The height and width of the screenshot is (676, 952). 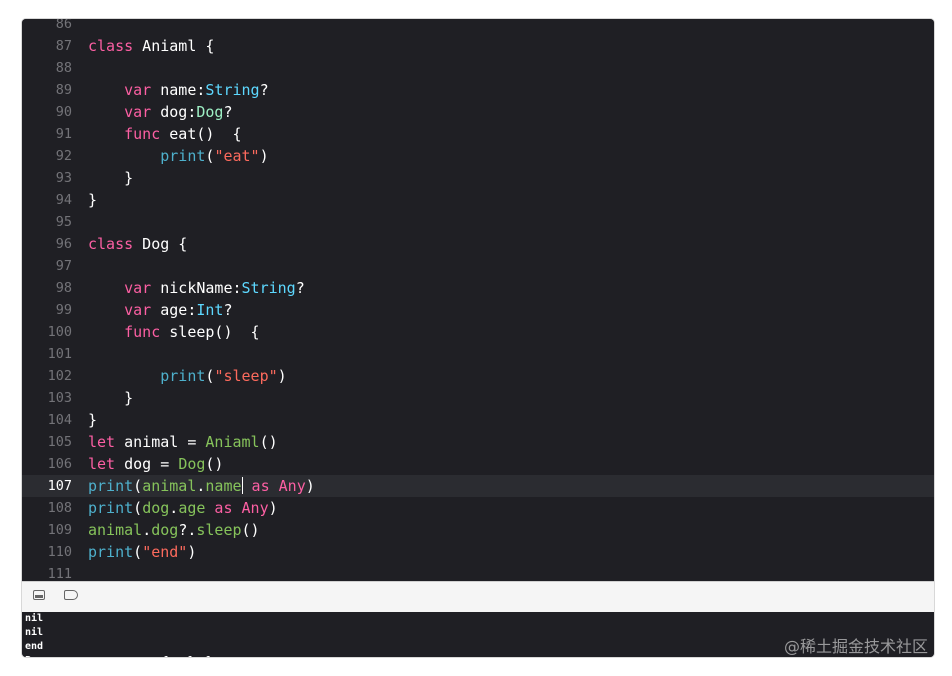 I want to click on code-token: ?., so click(x=187, y=530).